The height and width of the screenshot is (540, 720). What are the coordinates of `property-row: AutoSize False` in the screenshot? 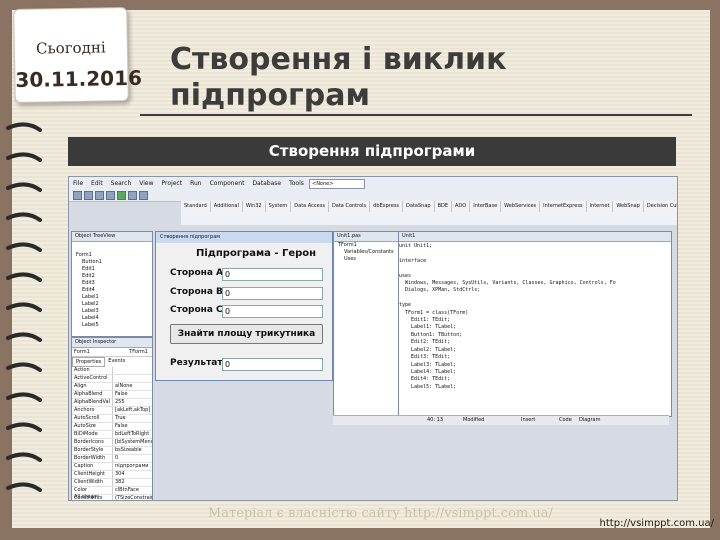 It's located at (112, 427).